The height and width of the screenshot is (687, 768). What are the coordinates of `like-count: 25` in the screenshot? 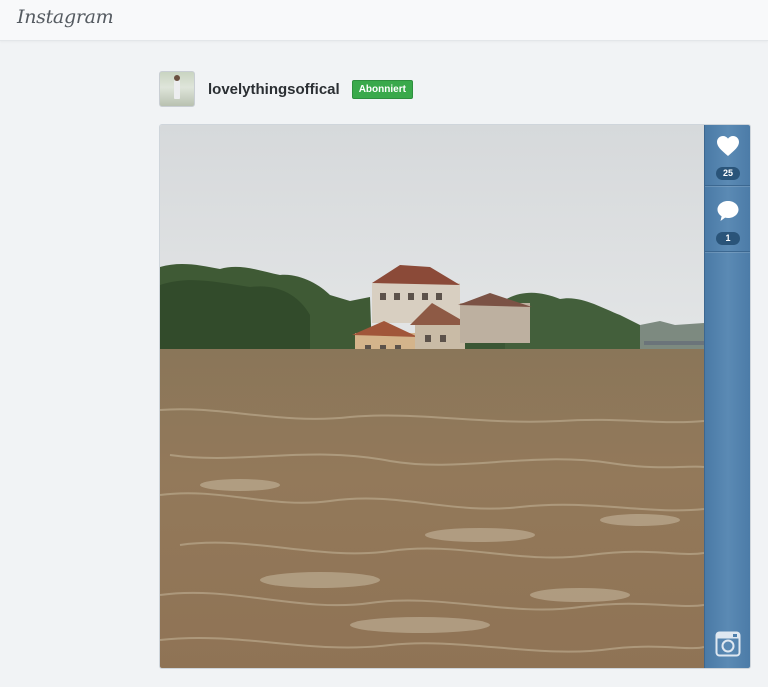 It's located at (728, 173).